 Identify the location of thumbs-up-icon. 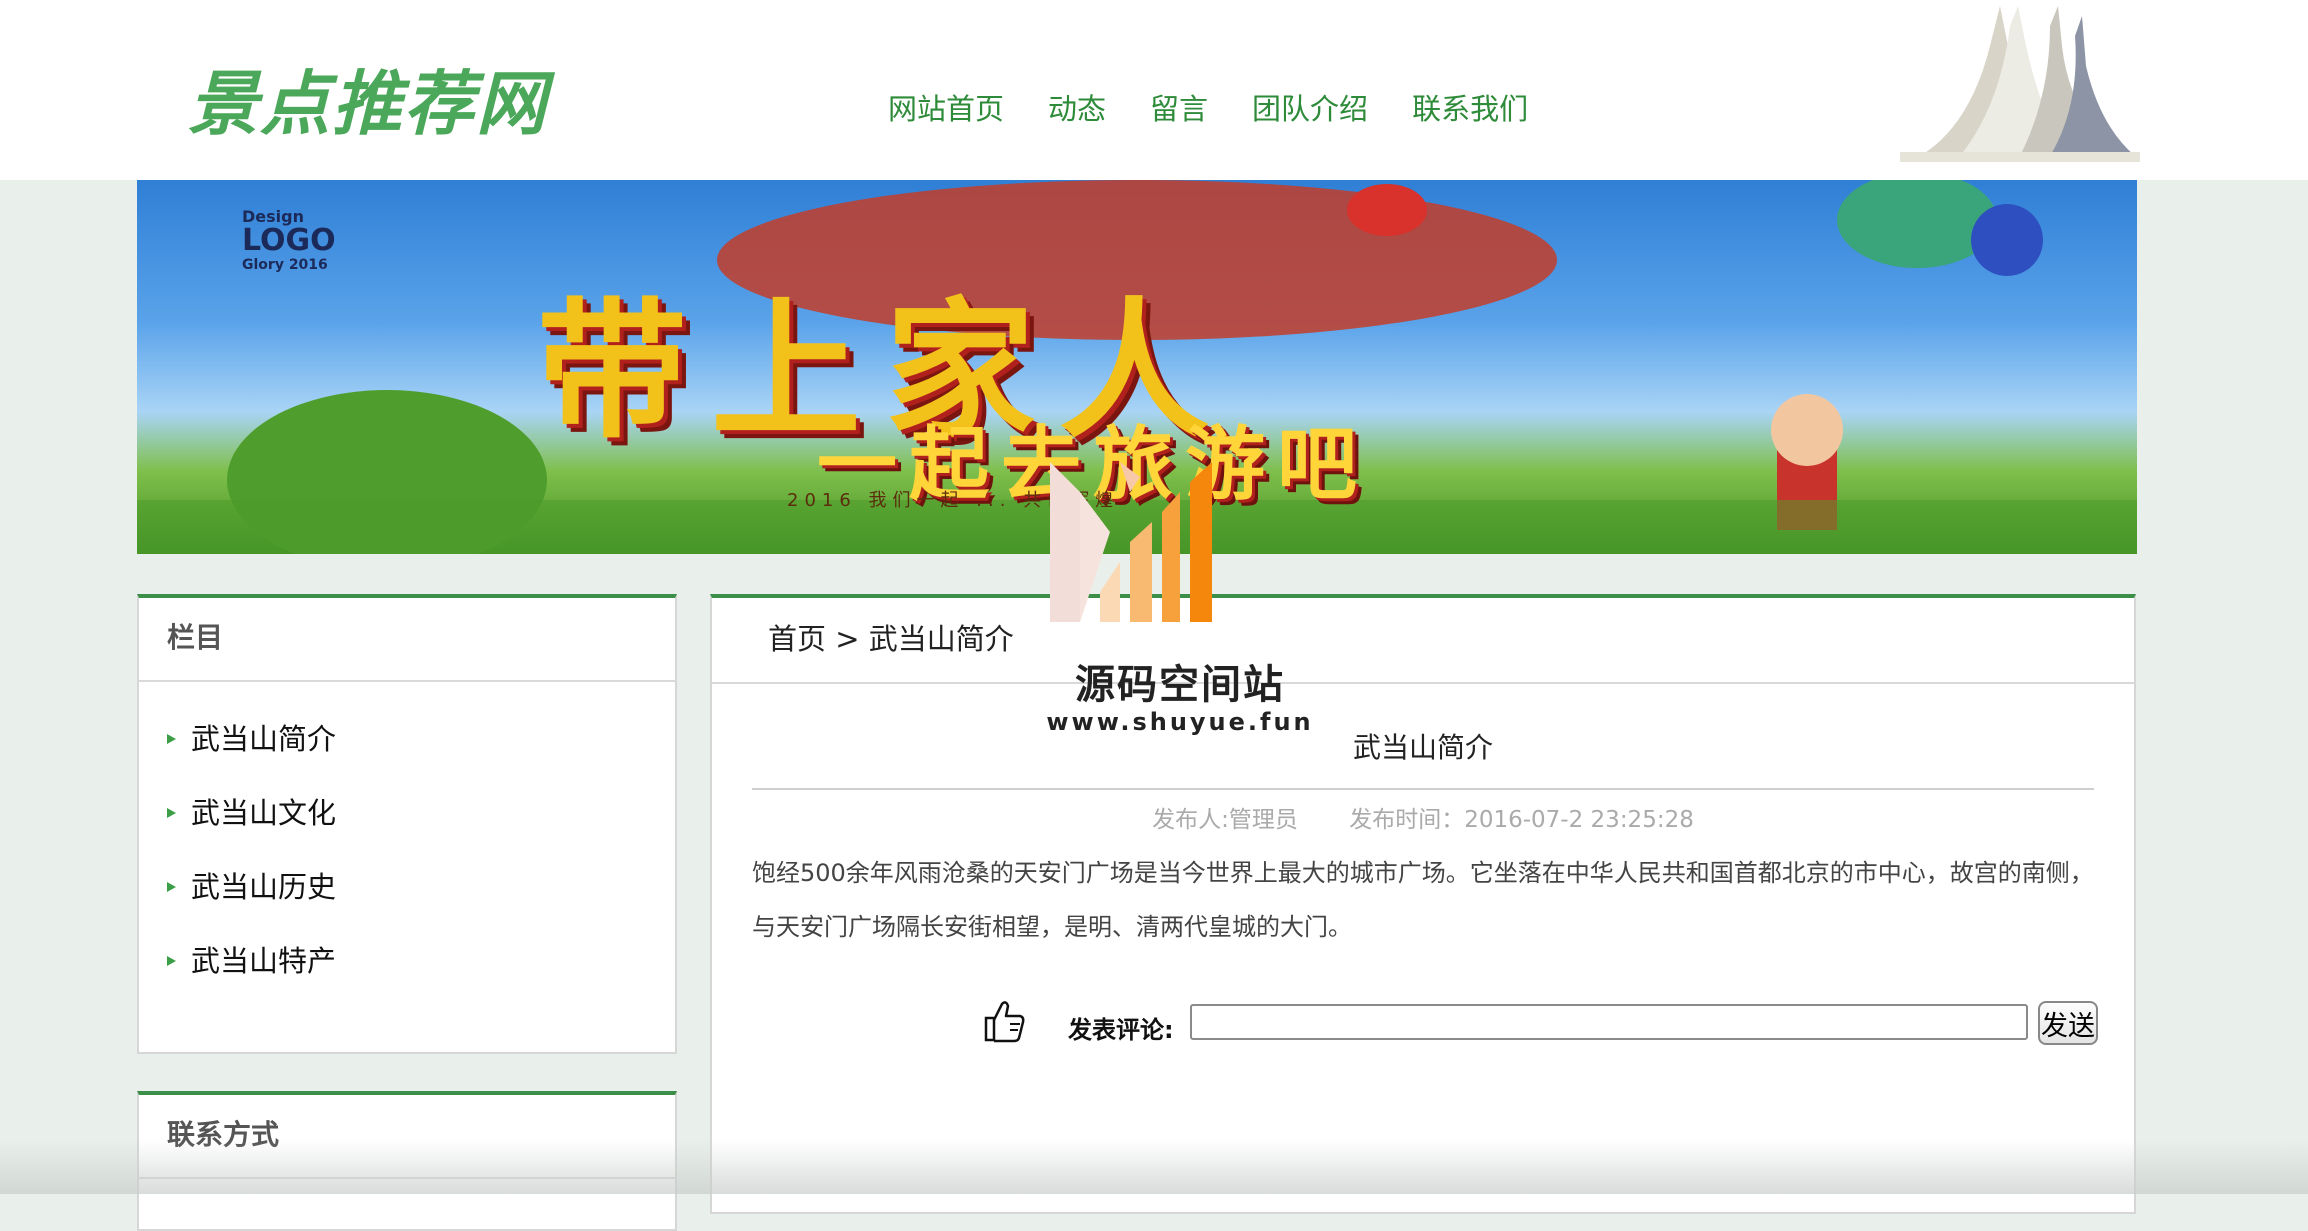
(1004, 1021).